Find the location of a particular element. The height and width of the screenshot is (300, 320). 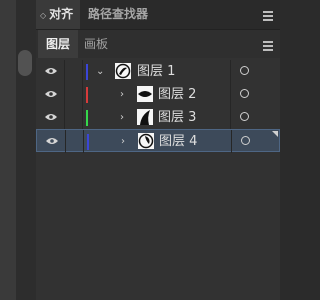

dock-menu-icon is located at coordinates (268, 17).